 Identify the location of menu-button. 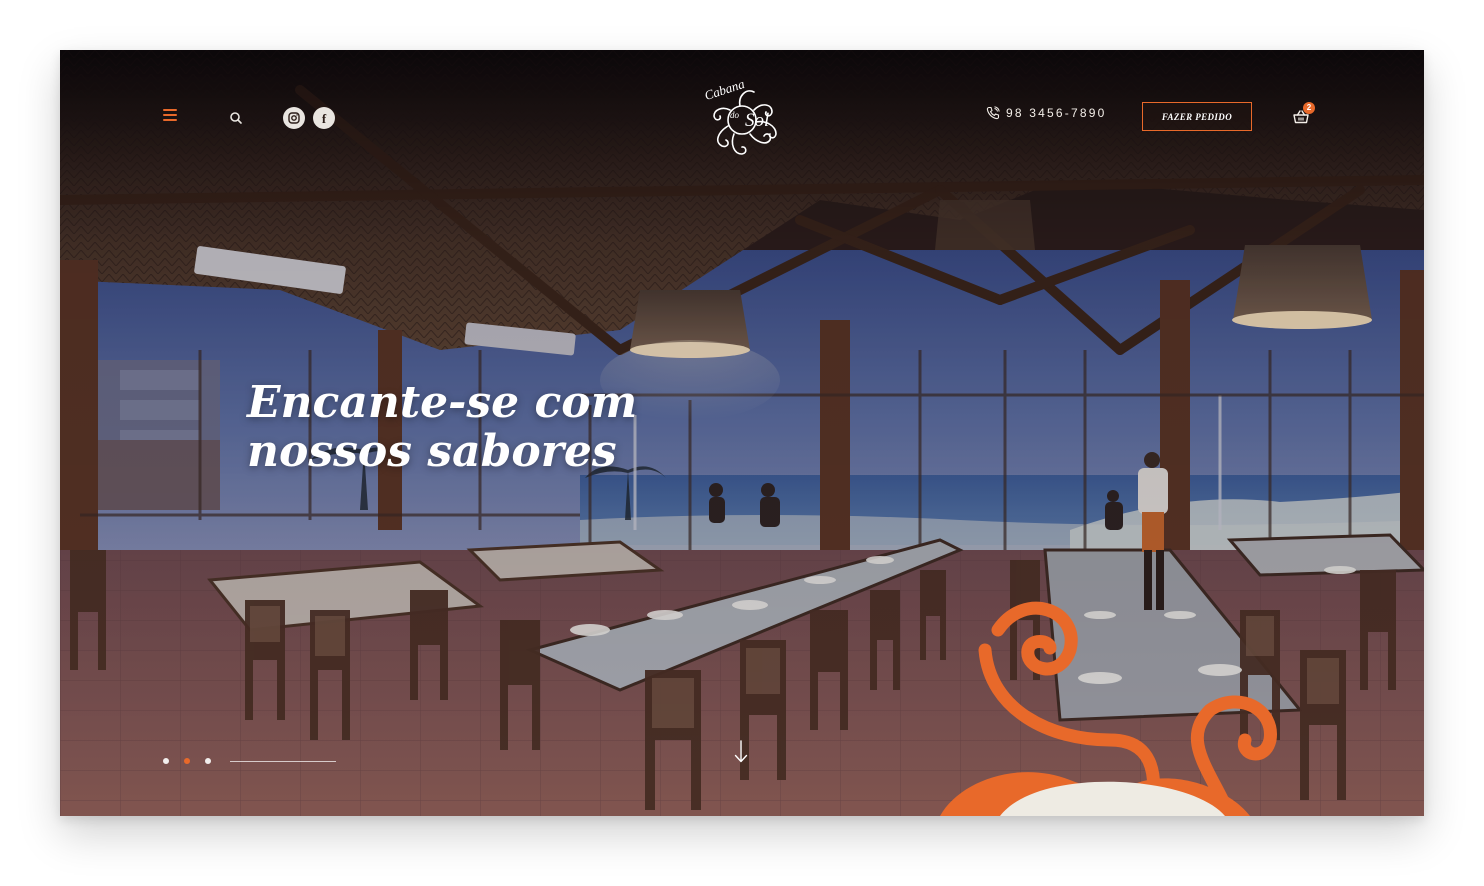
(170, 117).